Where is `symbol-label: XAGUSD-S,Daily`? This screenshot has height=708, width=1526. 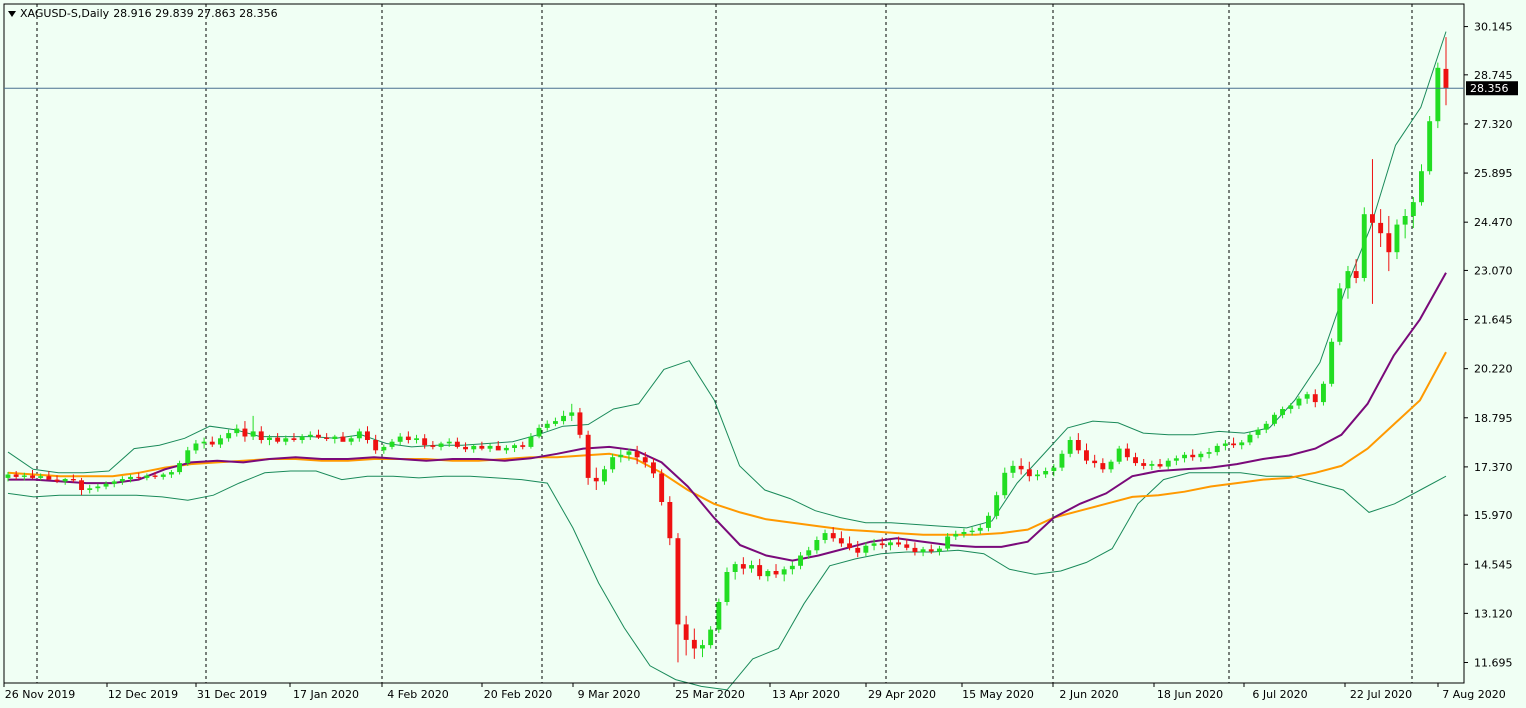 symbol-label: XAGUSD-S,Daily is located at coordinates (65, 13).